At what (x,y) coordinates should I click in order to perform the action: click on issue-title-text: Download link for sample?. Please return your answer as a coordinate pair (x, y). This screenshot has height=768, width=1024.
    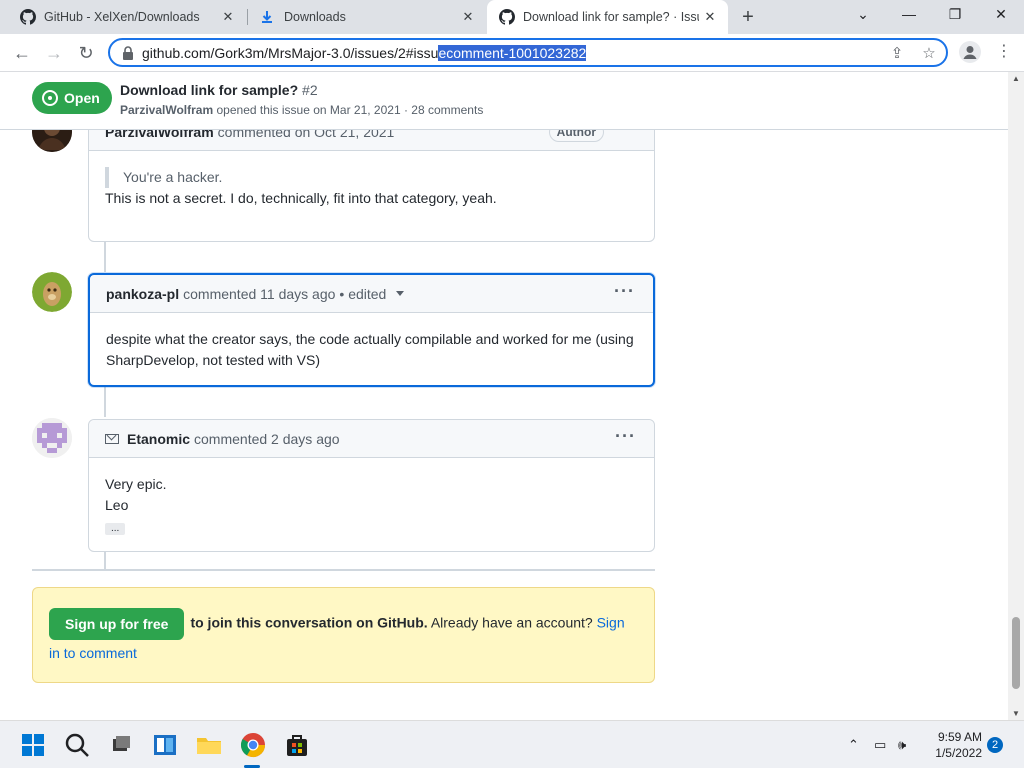
    Looking at the image, I should click on (209, 90).